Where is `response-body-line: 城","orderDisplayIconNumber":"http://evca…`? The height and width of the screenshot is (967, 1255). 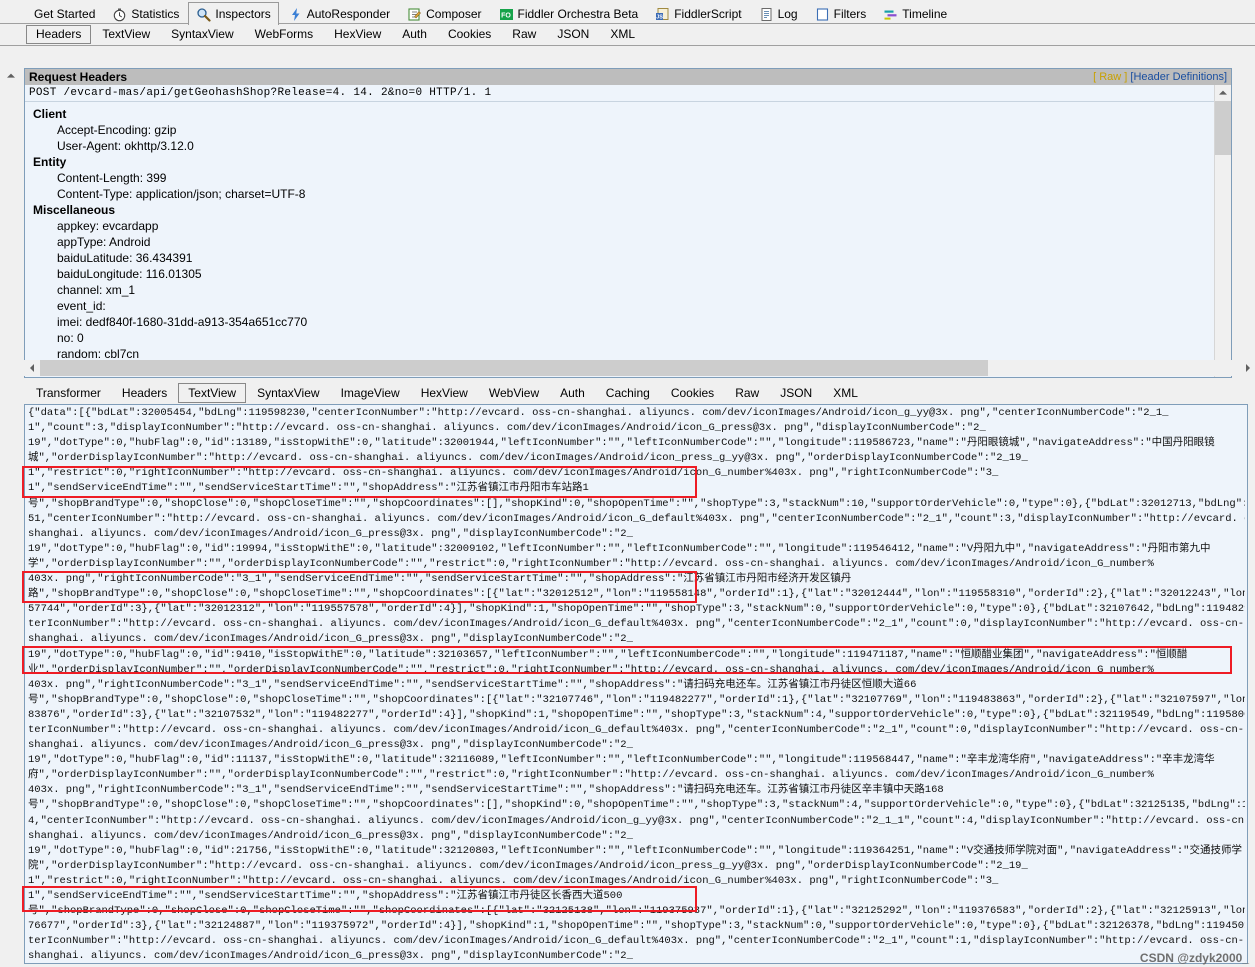 response-body-line: 城","orderDisplayIconNumber":"http://evca… is located at coordinates (528, 458).